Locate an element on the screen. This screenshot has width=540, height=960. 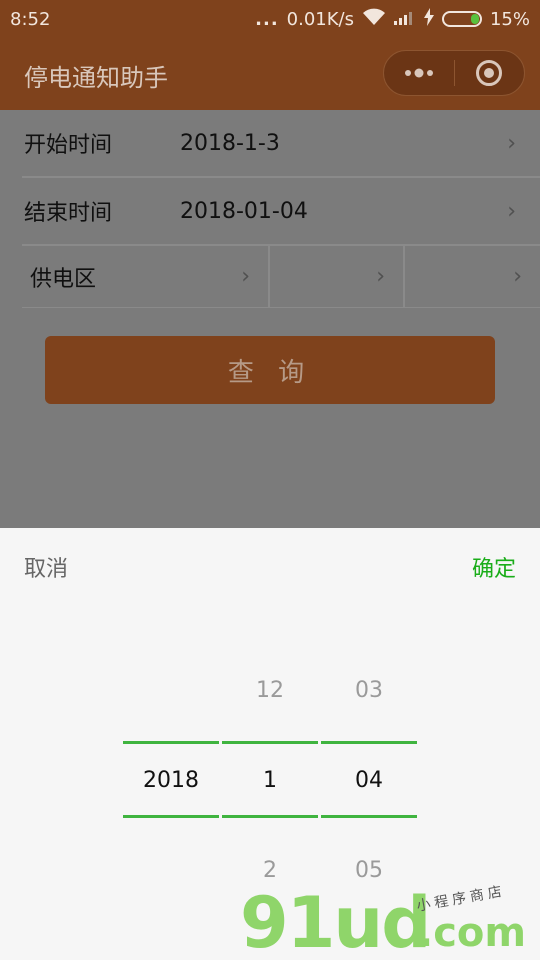
close-button is located at coordinates (490, 73).